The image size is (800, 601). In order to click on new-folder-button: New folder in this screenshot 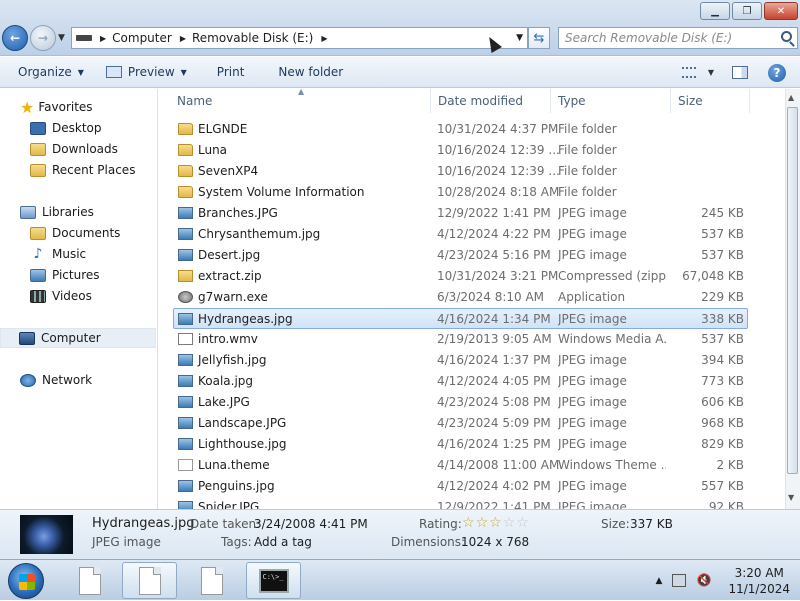, I will do `click(310, 72)`.